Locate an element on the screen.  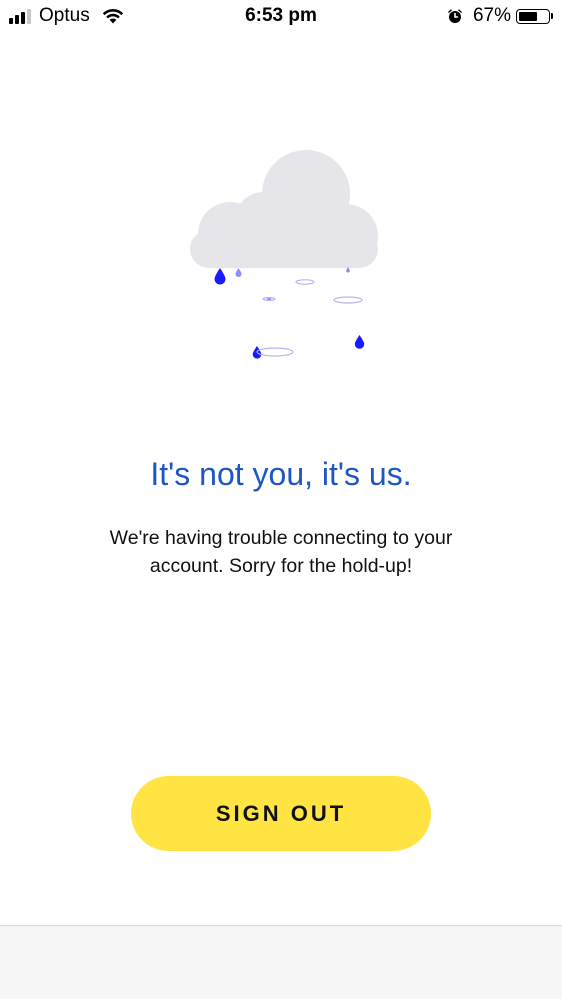
battery-percentage: 67% is located at coordinates (491, 15).